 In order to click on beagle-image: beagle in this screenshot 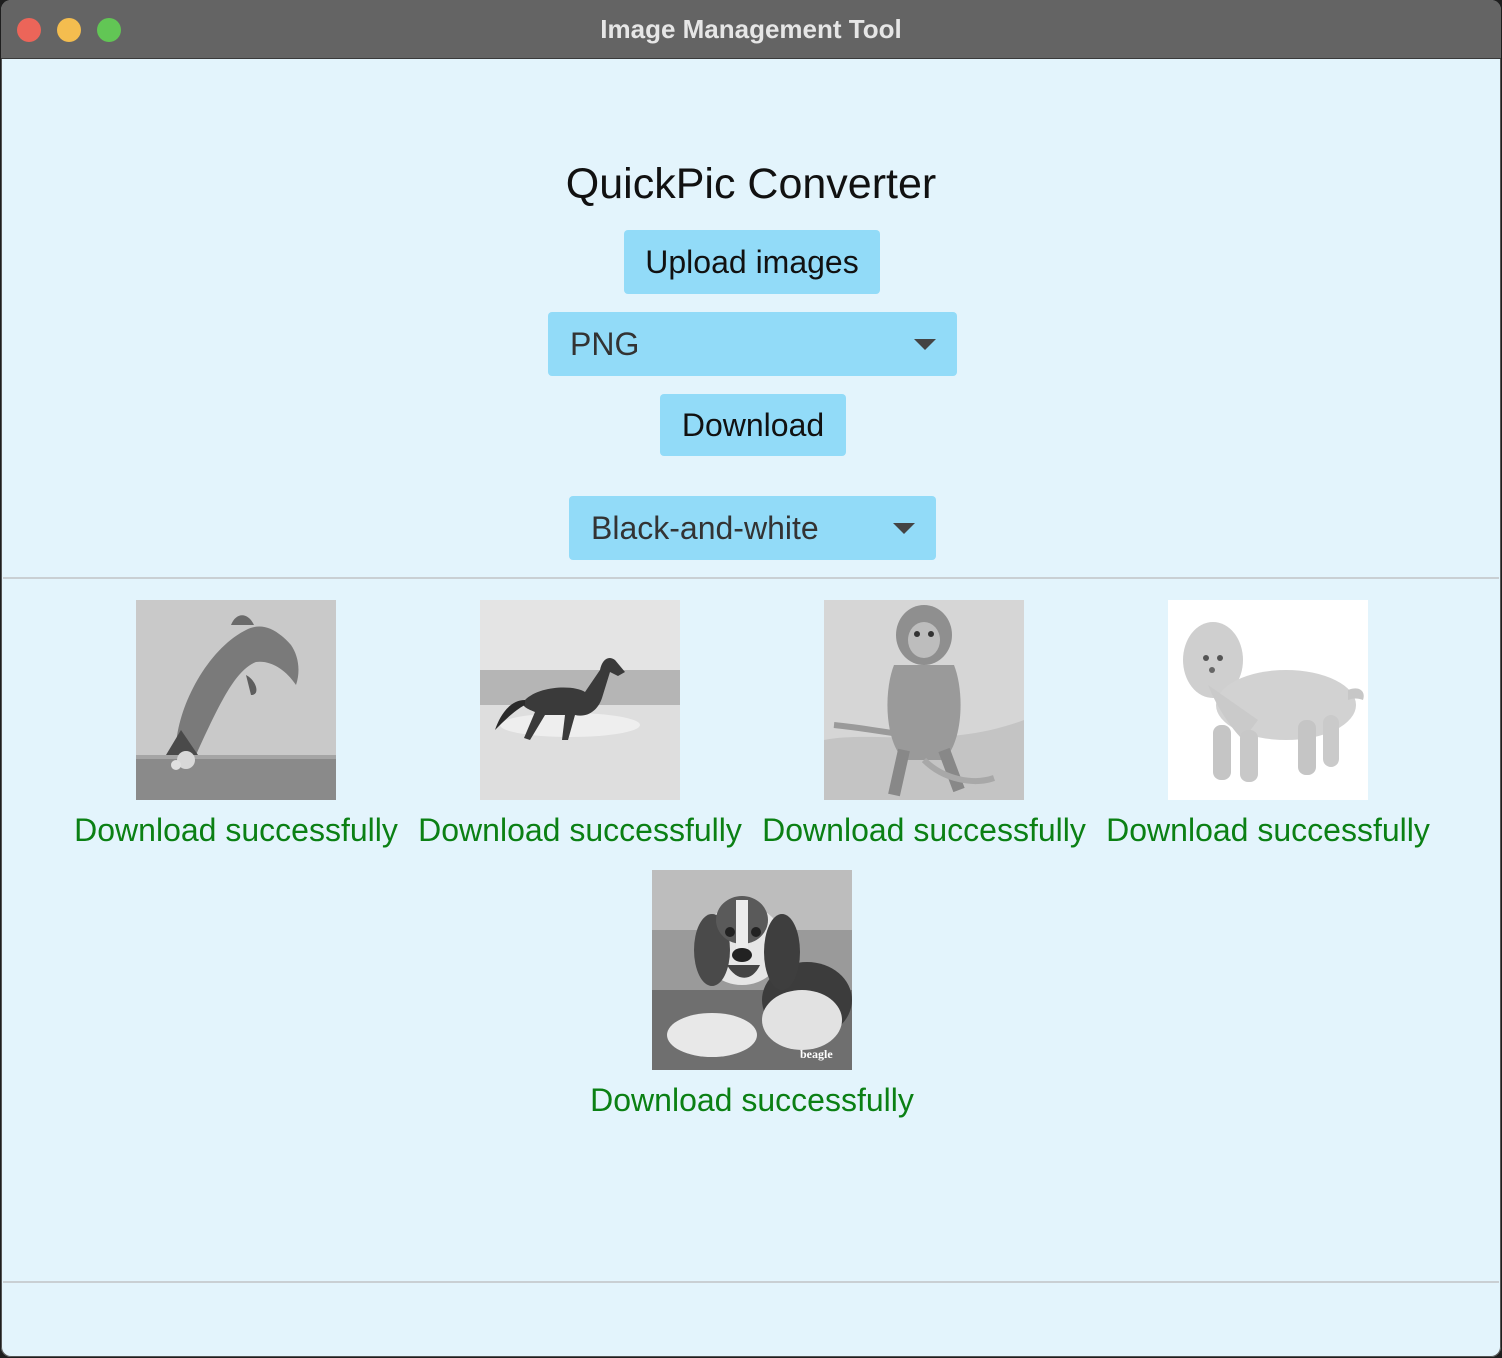, I will do `click(752, 970)`.